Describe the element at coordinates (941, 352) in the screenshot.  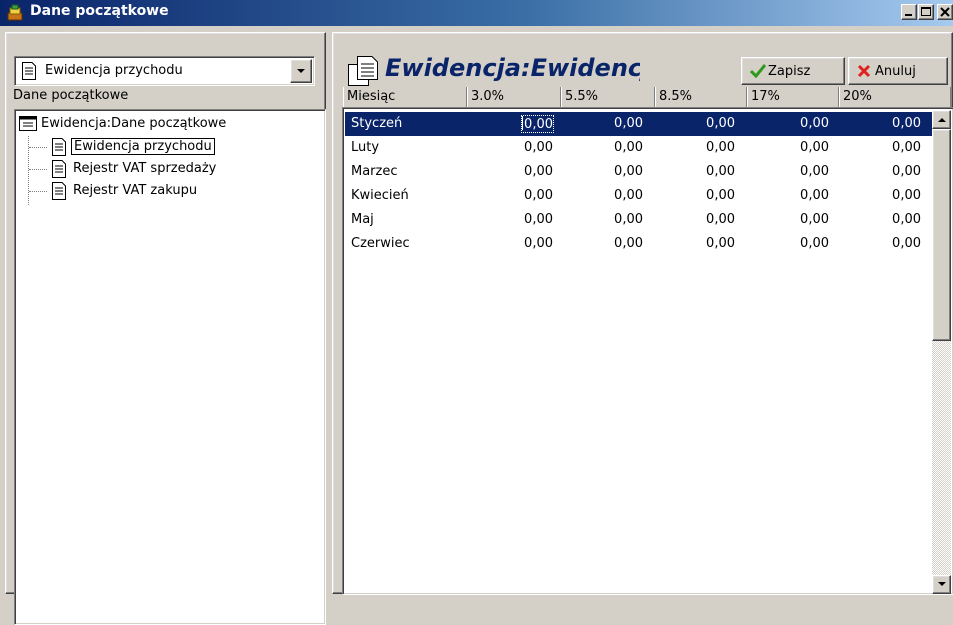
I see `vertical-scrollbar` at that location.